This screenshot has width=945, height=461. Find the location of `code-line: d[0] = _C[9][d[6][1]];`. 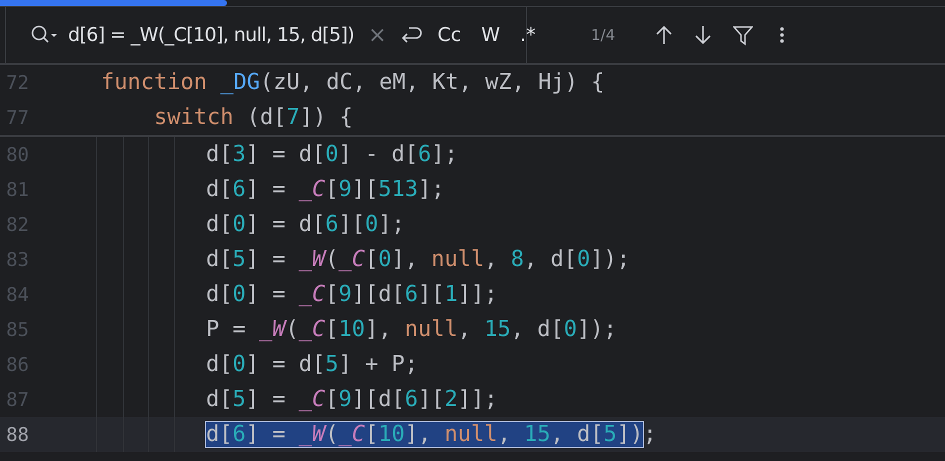

code-line: d[0] = _C[9][d[6][1]]; is located at coordinates (352, 294).